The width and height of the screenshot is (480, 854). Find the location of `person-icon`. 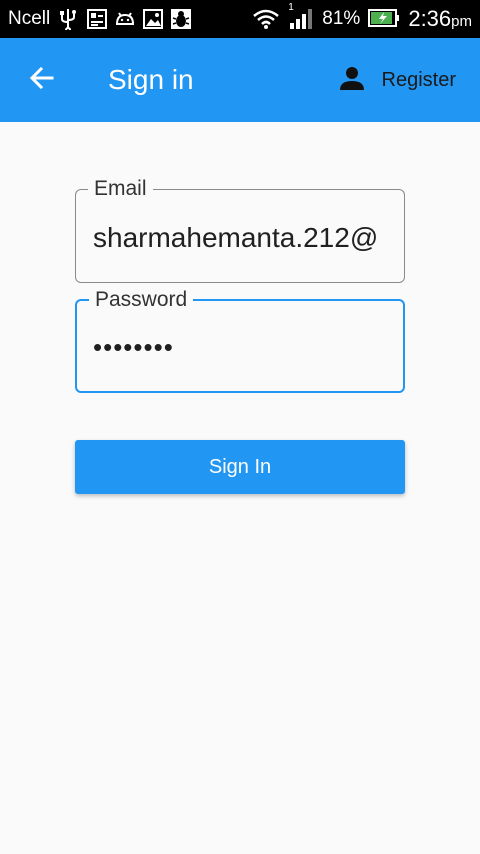

person-icon is located at coordinates (352, 80).